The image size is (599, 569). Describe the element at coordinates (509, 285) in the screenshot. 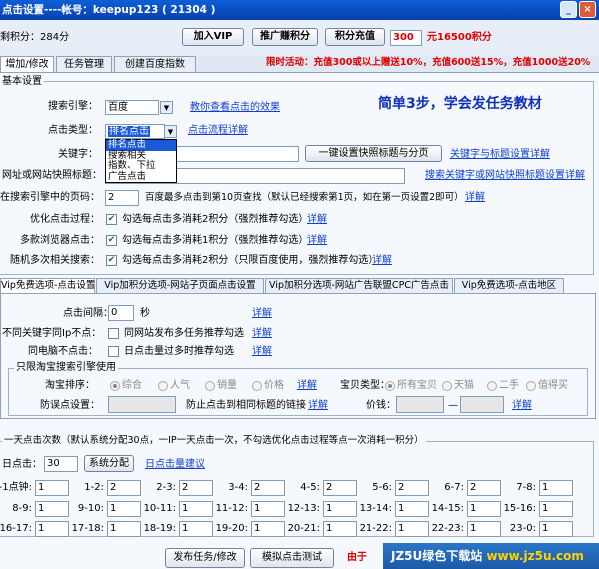

I see `subtab-click-region: Vip免费选项-点击地区` at that location.